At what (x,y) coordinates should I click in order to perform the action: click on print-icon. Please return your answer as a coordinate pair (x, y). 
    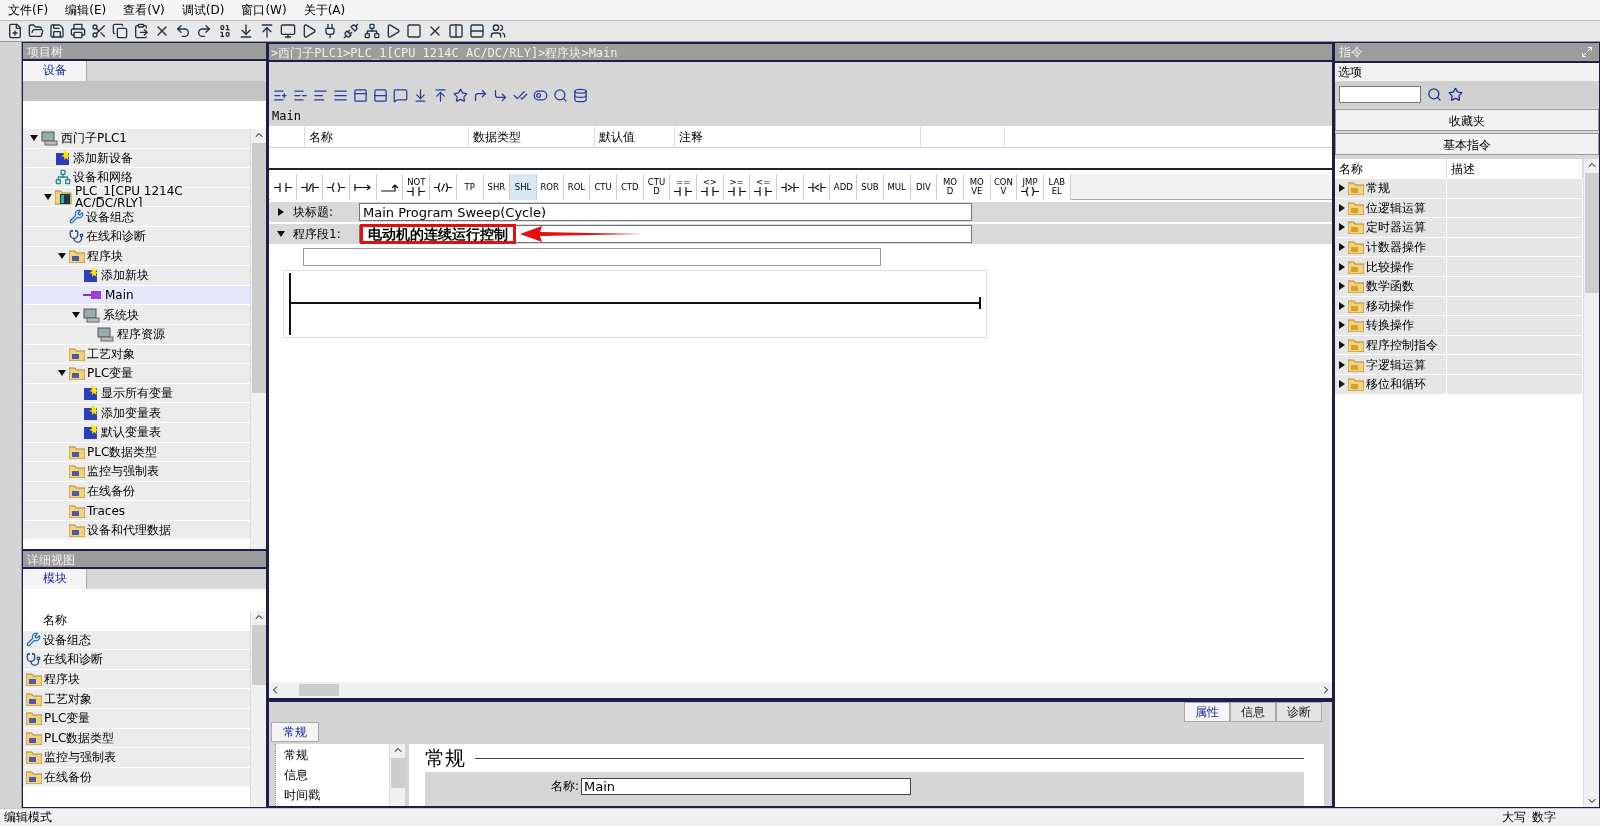
    Looking at the image, I should click on (78, 31).